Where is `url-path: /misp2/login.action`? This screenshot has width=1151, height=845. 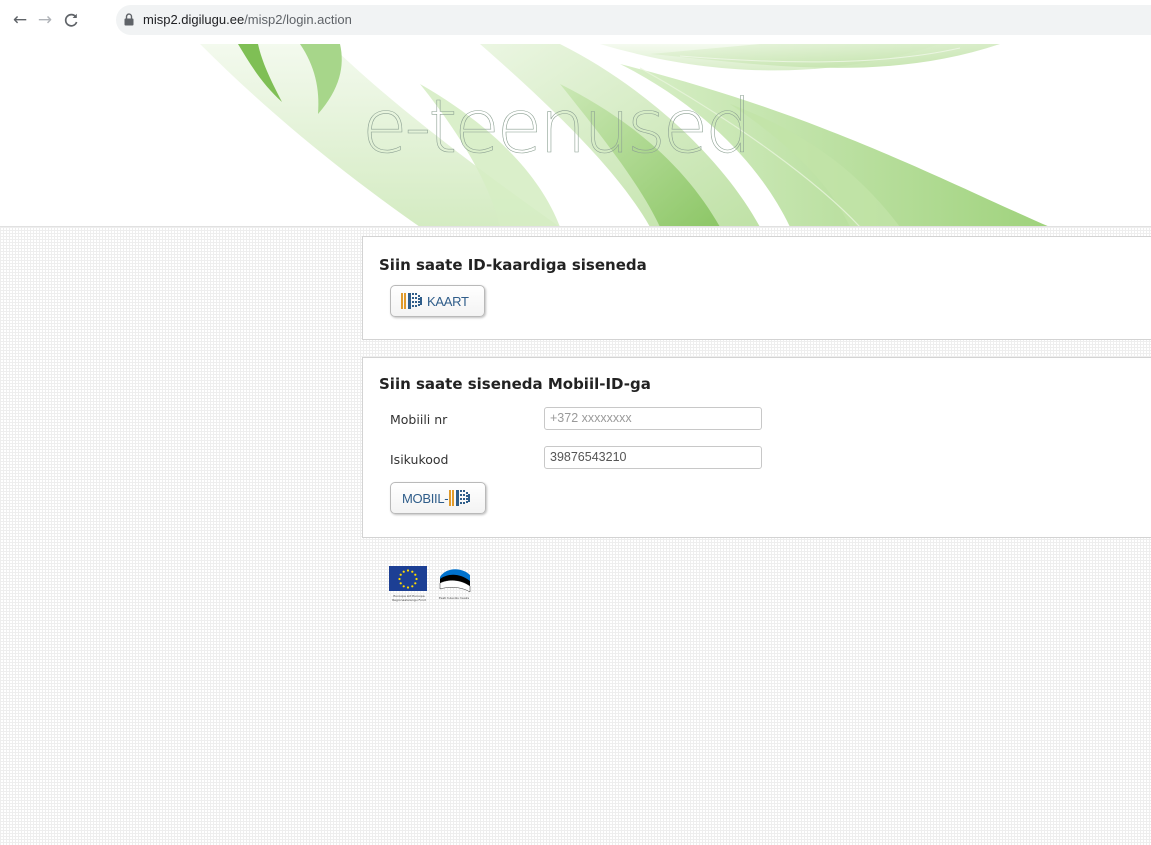
url-path: /misp2/login.action is located at coordinates (298, 19).